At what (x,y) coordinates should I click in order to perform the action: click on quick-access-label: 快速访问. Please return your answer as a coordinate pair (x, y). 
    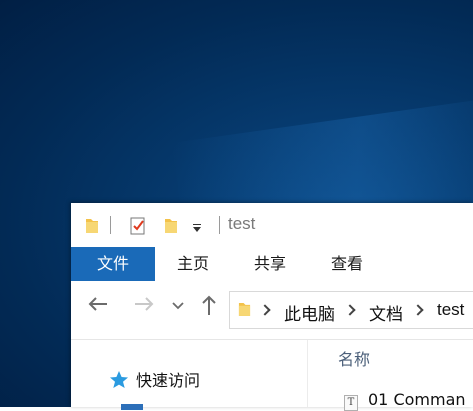
    Looking at the image, I should click on (168, 379).